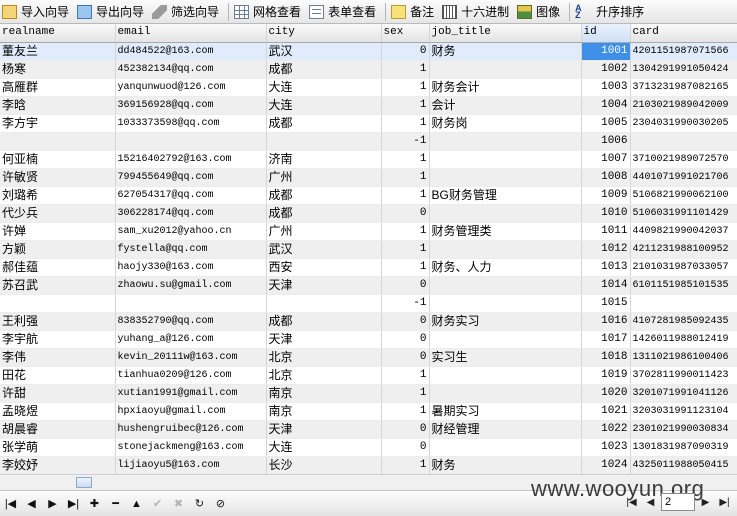  I want to click on cell-email: 838352790@qq.com, so click(191, 321).